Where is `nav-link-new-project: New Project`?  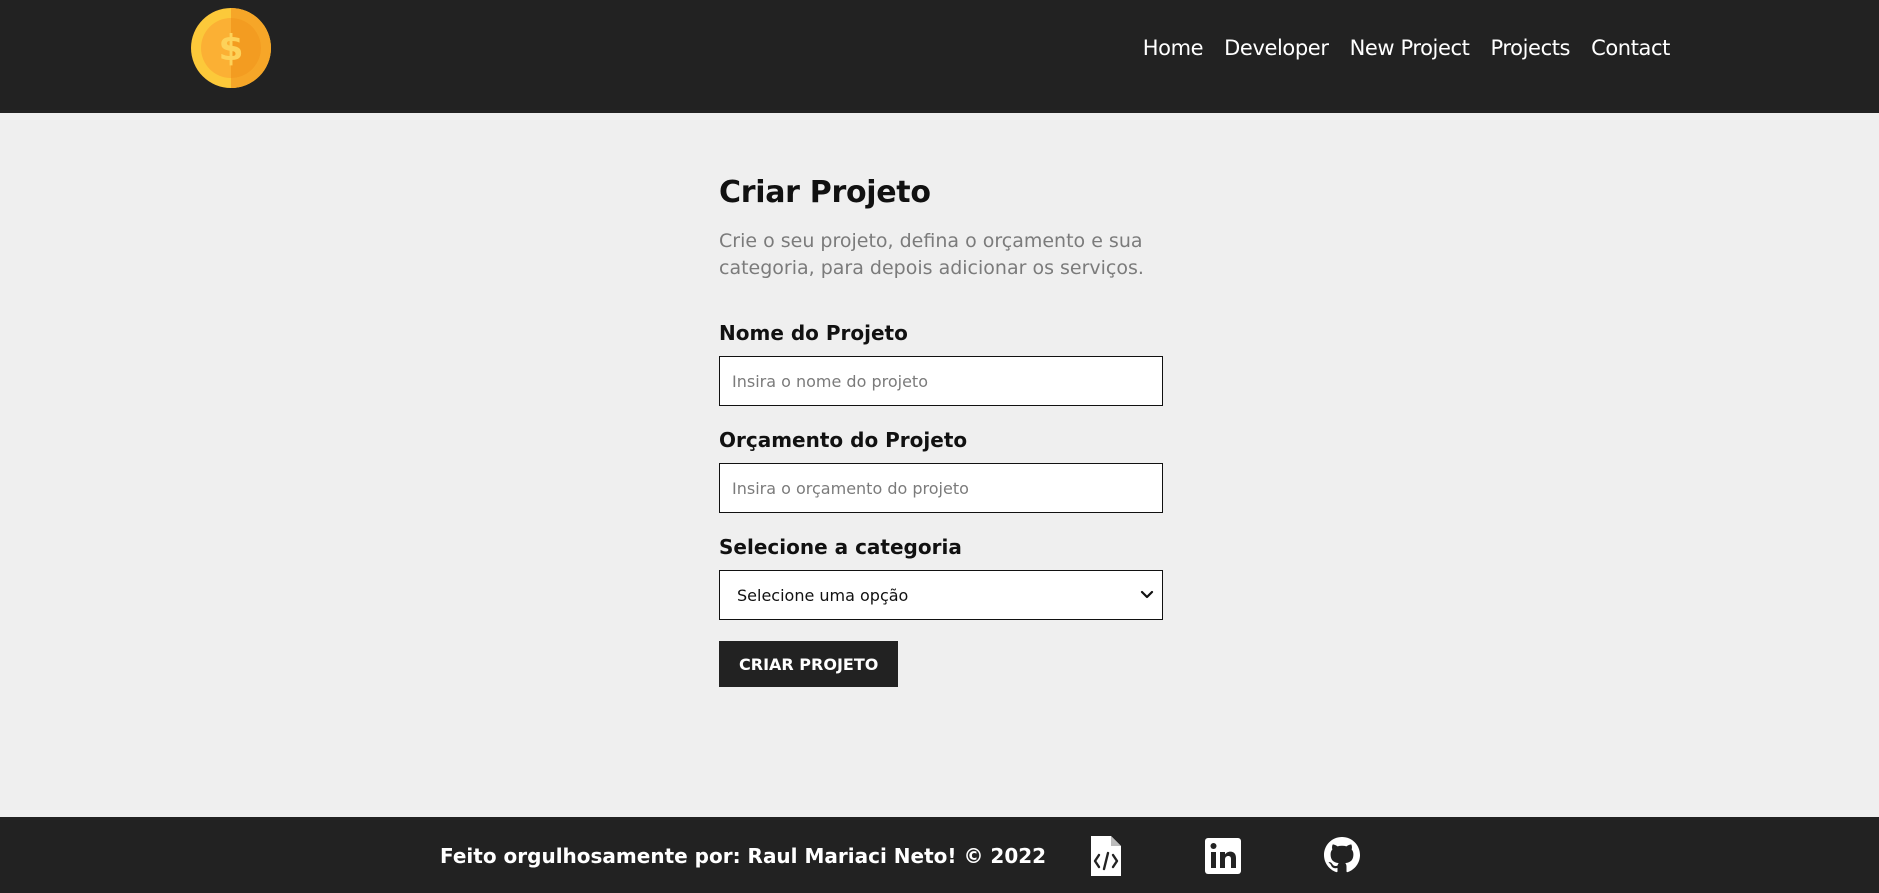
nav-link-new-project: New Project is located at coordinates (1410, 48).